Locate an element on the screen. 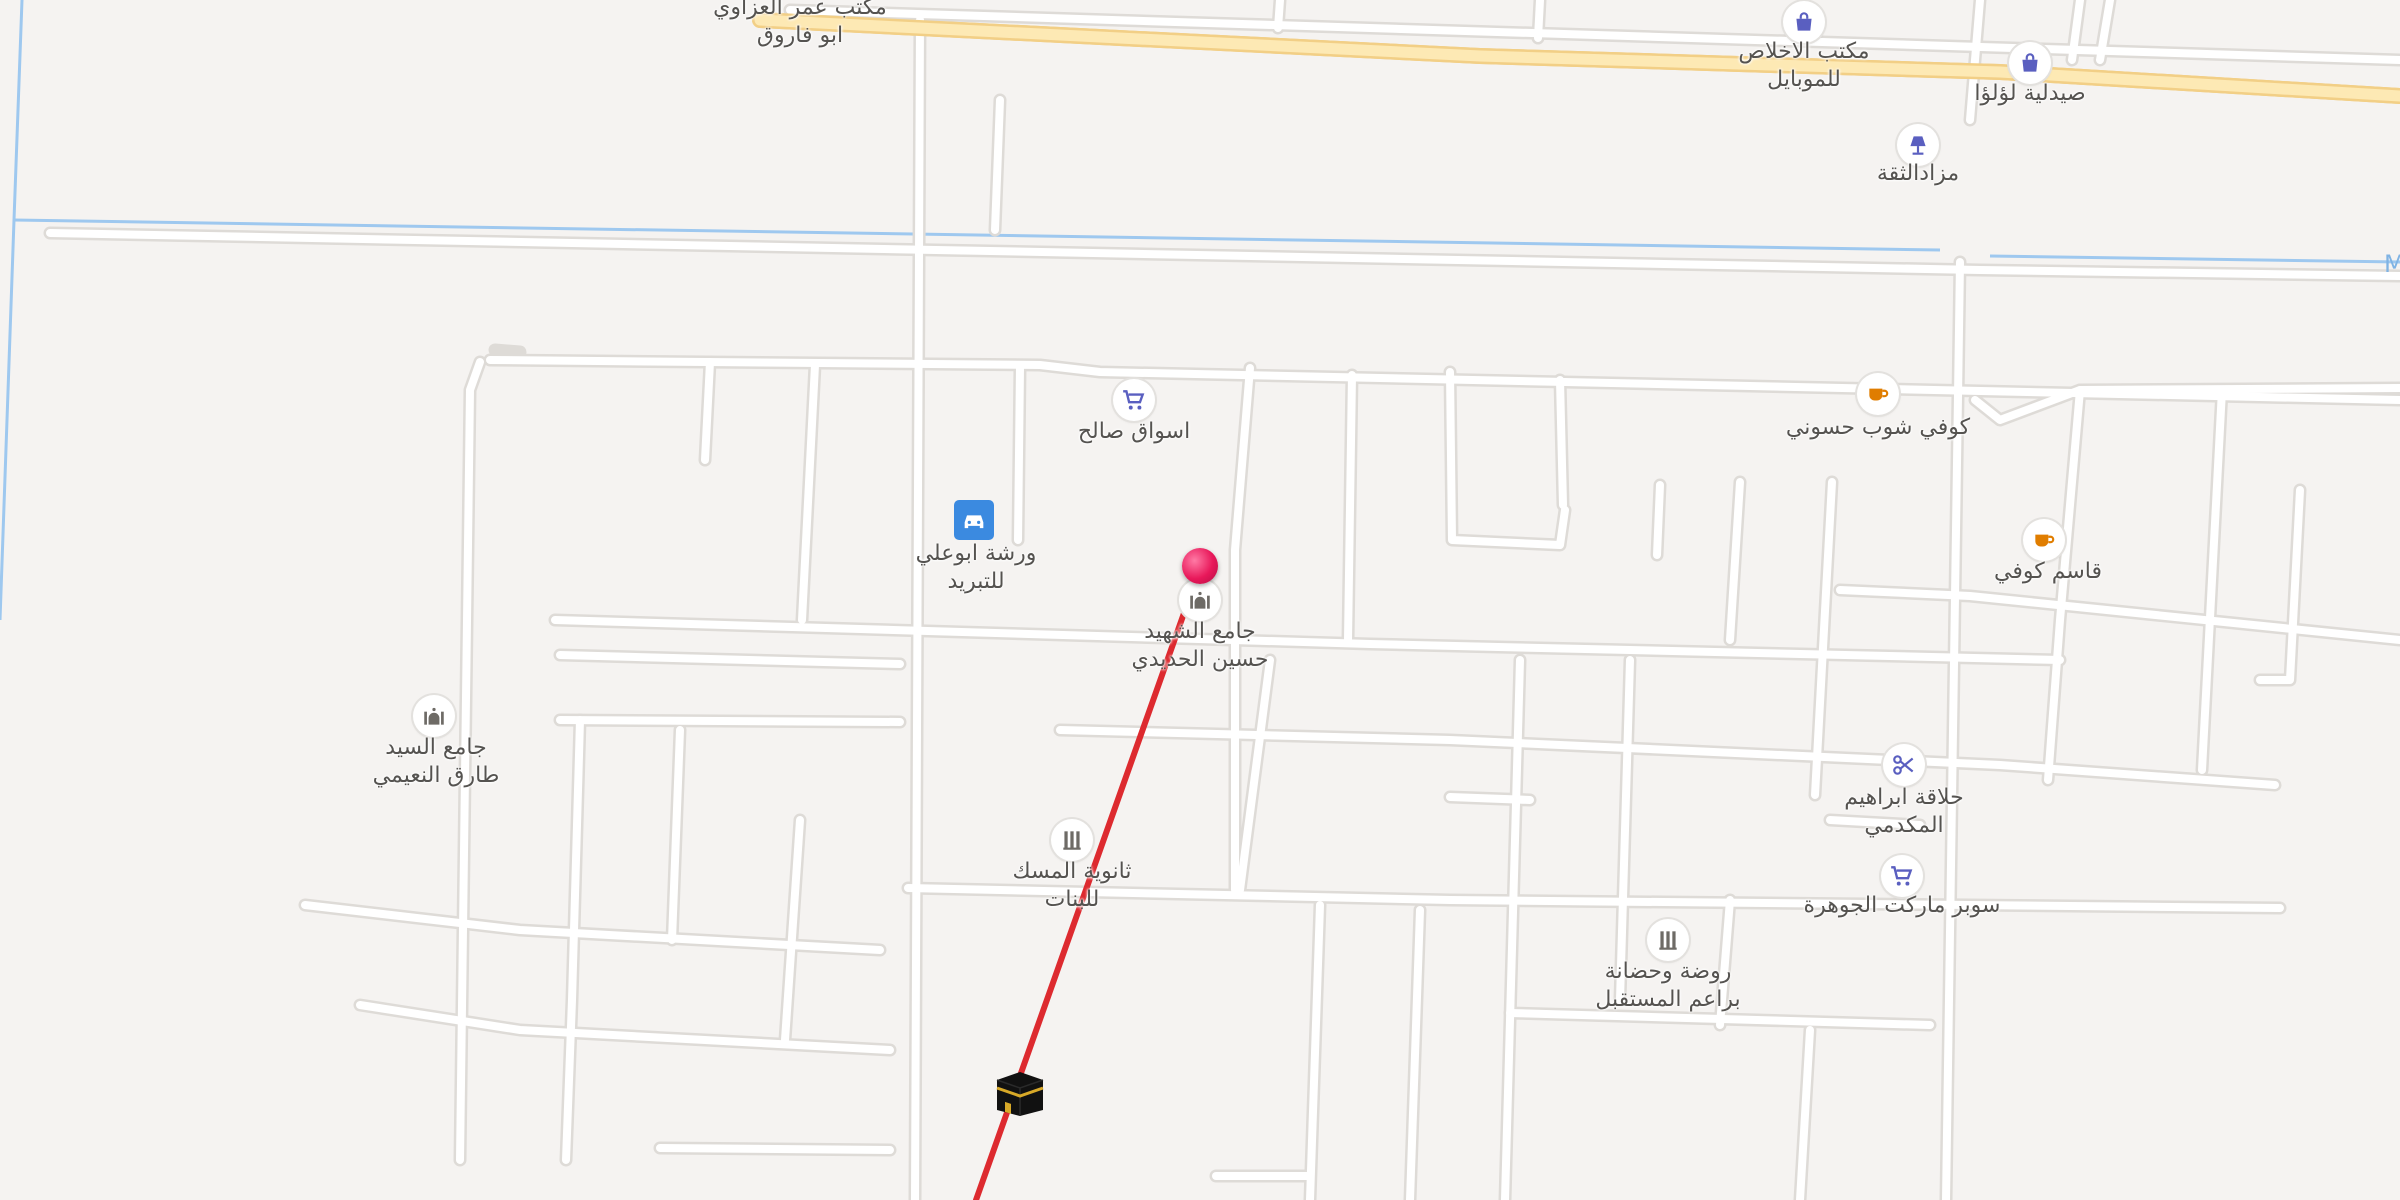 The height and width of the screenshot is (1200, 2400). poi-label: ثانوية المسك للبنات is located at coordinates (1072, 885).